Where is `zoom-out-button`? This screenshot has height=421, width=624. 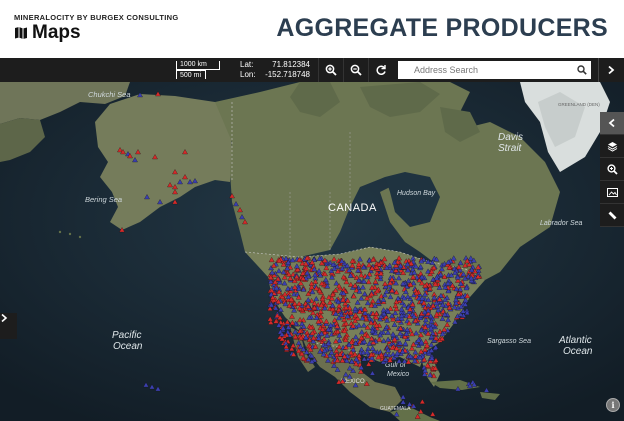
zoom-out-button is located at coordinates (355, 70).